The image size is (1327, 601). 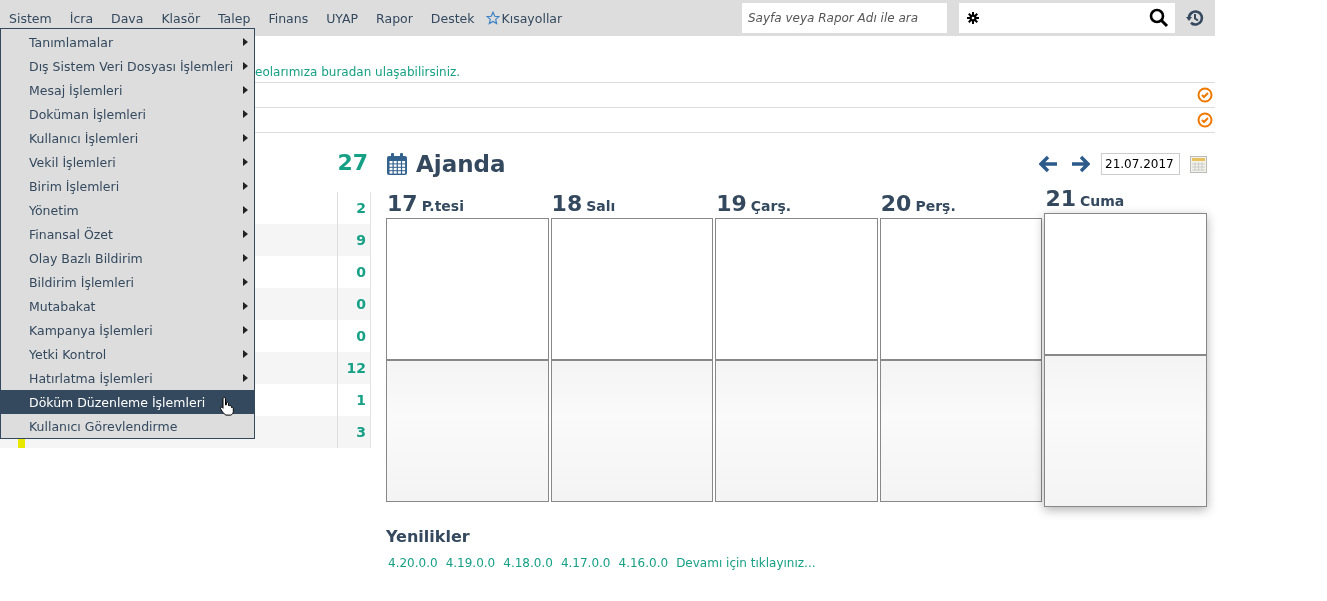 What do you see at coordinates (428, 536) in the screenshot?
I see `news-title: Yenilikler` at bounding box center [428, 536].